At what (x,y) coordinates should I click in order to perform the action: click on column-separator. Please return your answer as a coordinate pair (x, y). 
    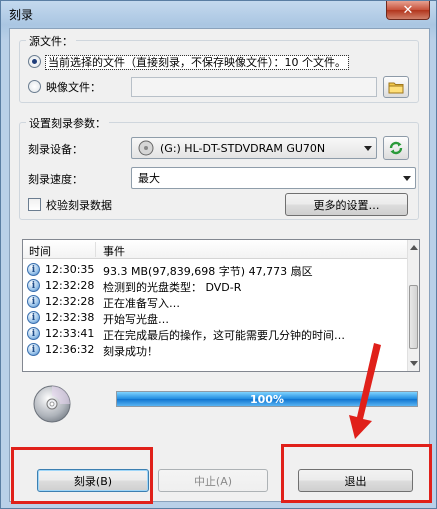
    Looking at the image, I should click on (95, 249).